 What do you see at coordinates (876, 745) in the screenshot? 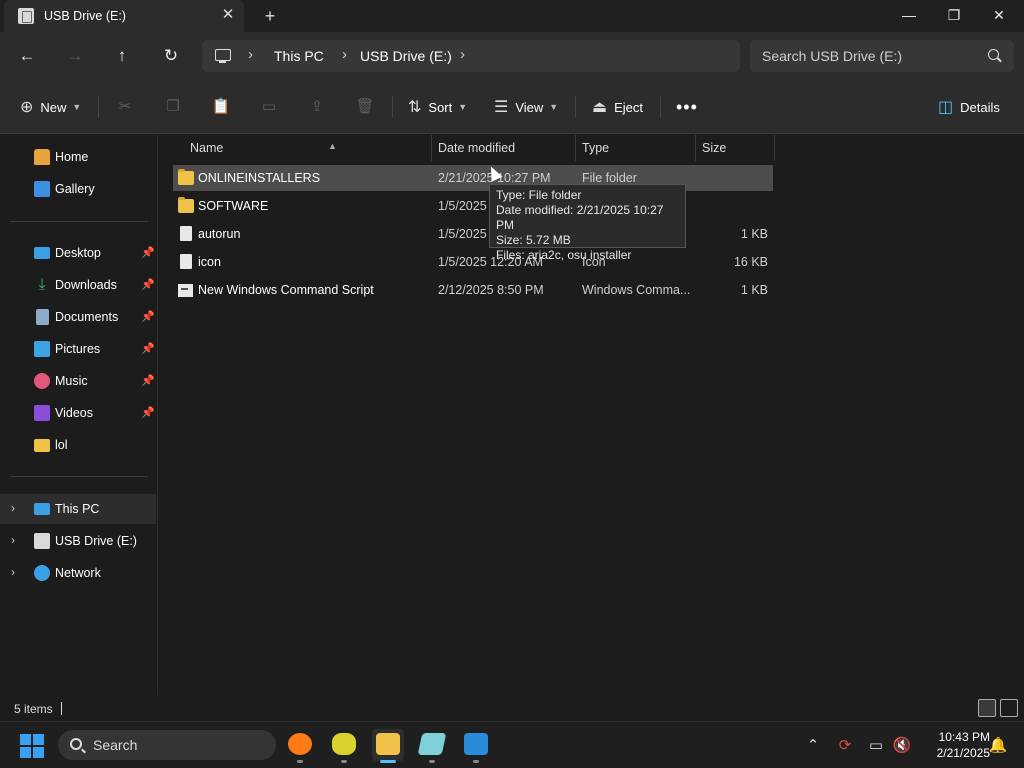
I see `network-status-icon: ▭` at bounding box center [876, 745].